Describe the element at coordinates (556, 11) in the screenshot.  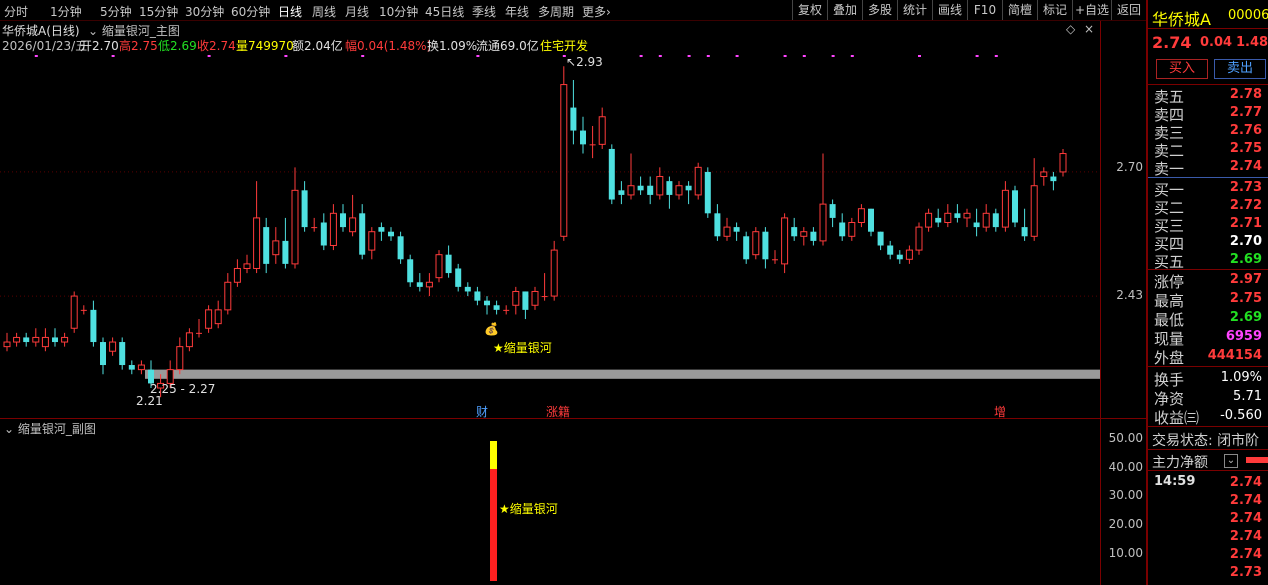
I see `period-tab: 多周期` at that location.